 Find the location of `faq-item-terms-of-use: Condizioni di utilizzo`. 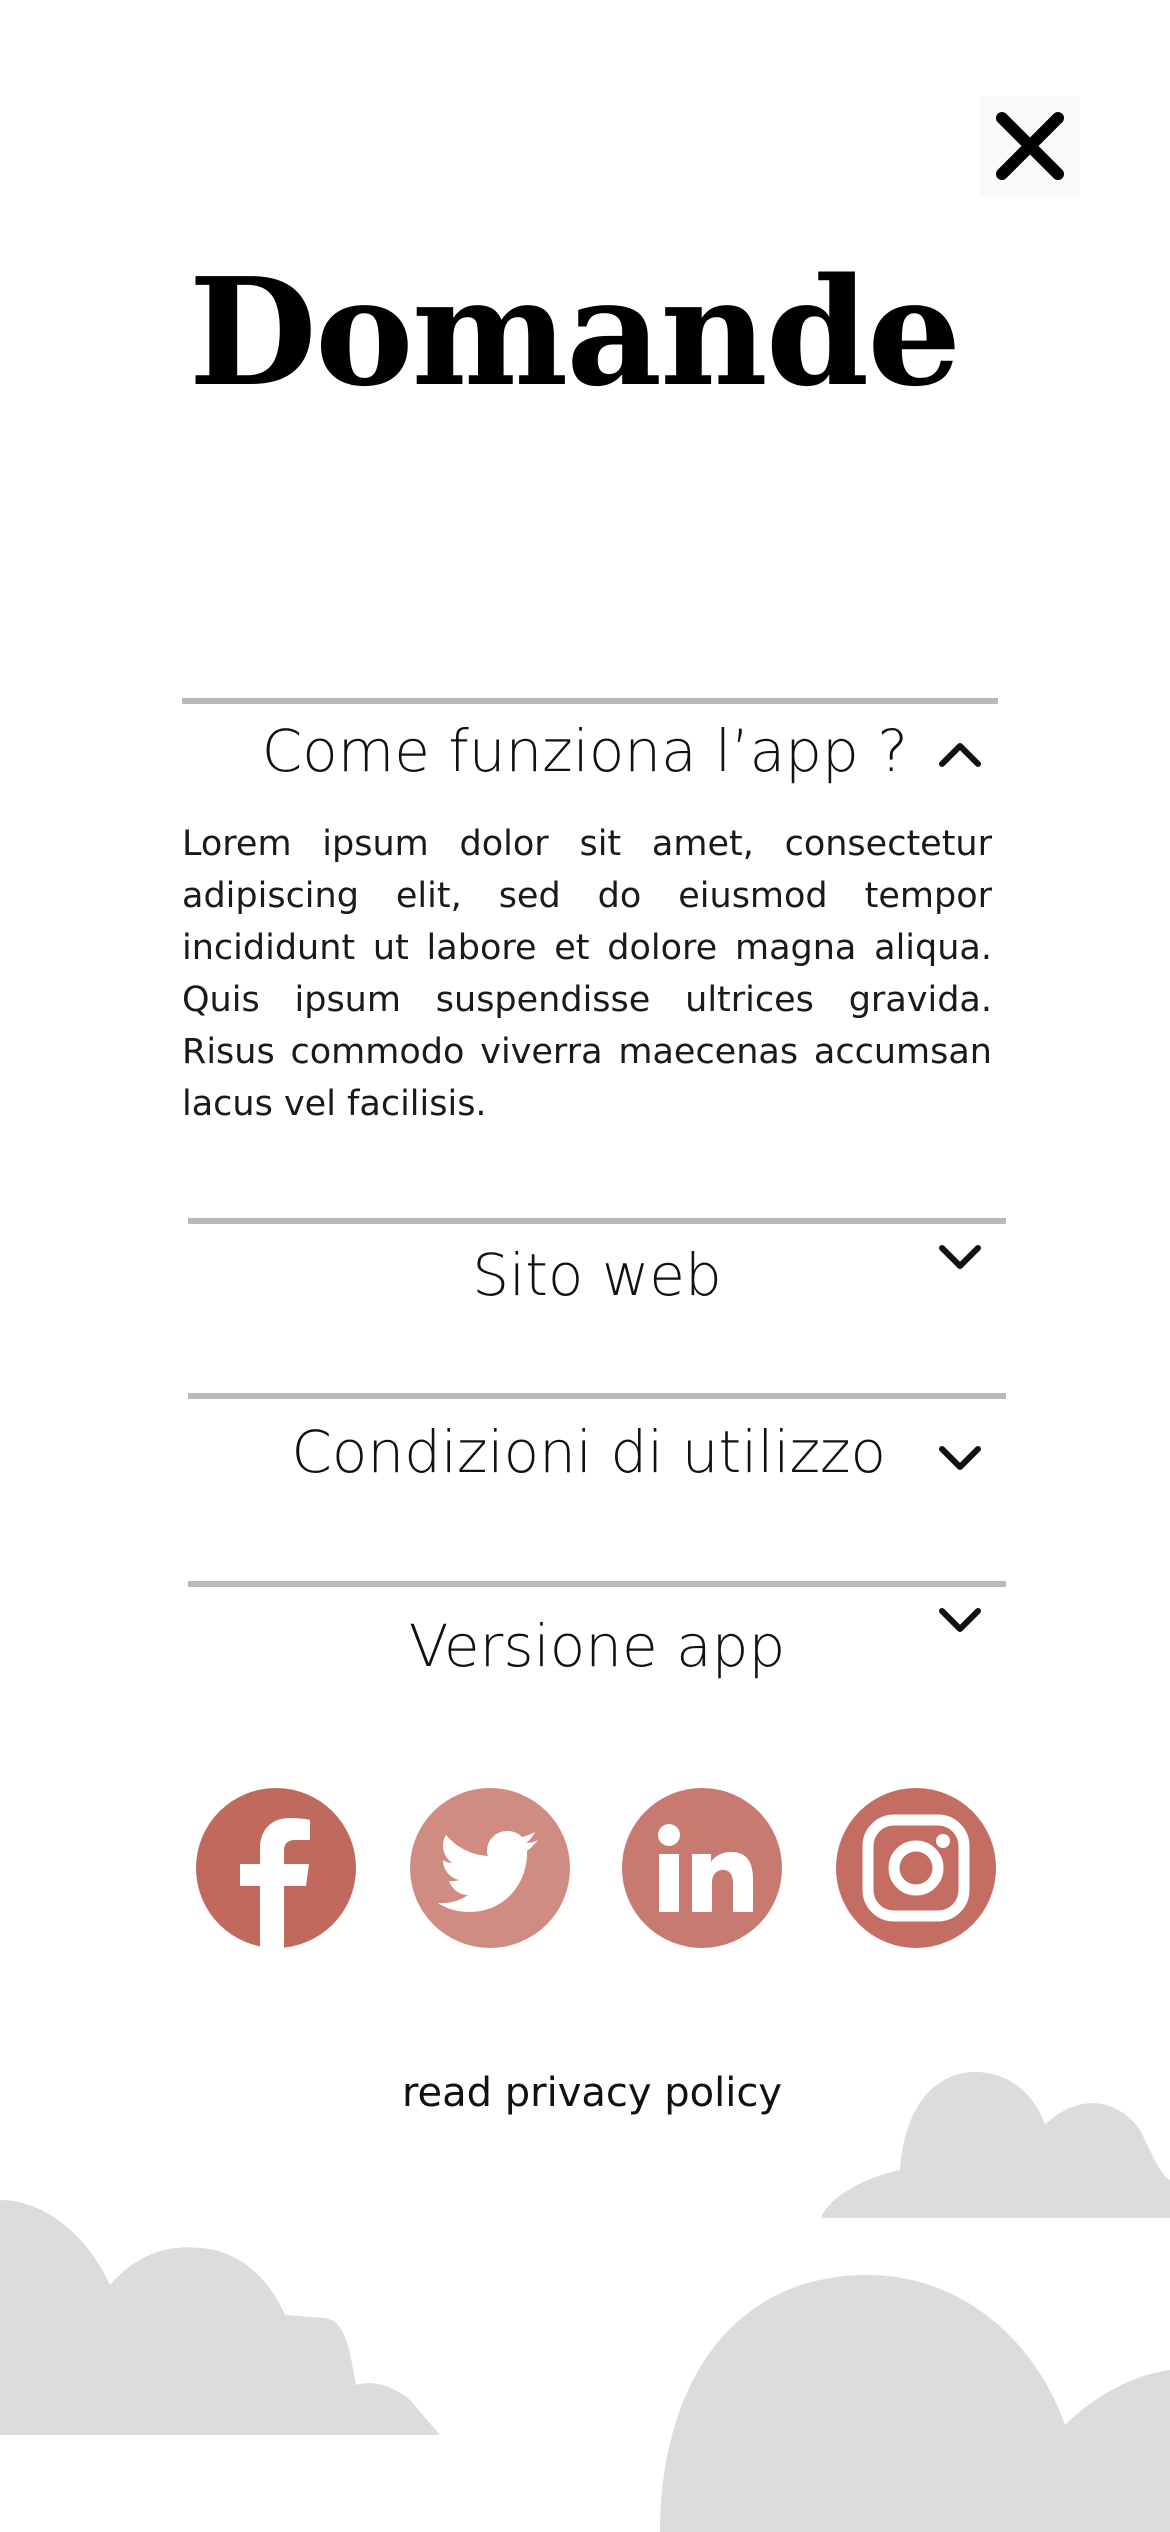

faq-item-terms-of-use: Condizioni di utilizzo is located at coordinates (597, 1457).